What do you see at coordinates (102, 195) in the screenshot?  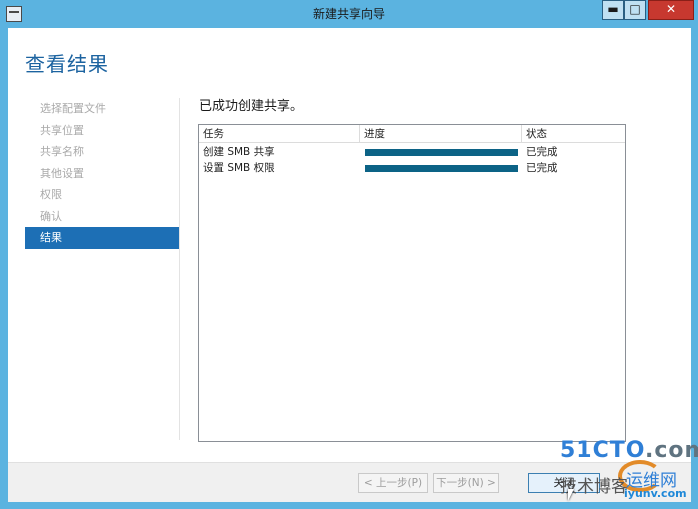 I see `nav-item-permissions: 权限` at bounding box center [102, 195].